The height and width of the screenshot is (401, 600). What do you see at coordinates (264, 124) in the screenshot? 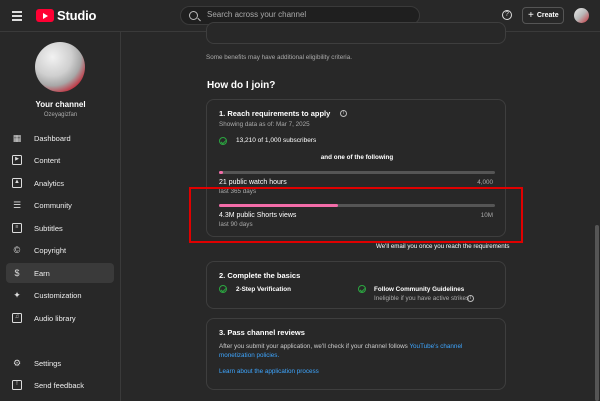
I see `data-as-of: Showing data as of: Mar 7, 2025` at bounding box center [264, 124].